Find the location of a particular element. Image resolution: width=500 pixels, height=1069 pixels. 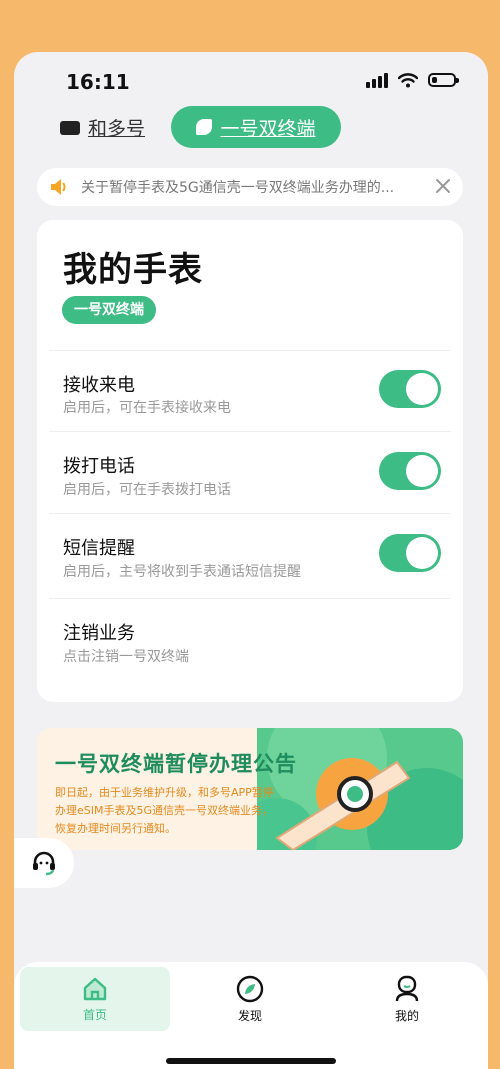

toggle-make-call is located at coordinates (410, 471).